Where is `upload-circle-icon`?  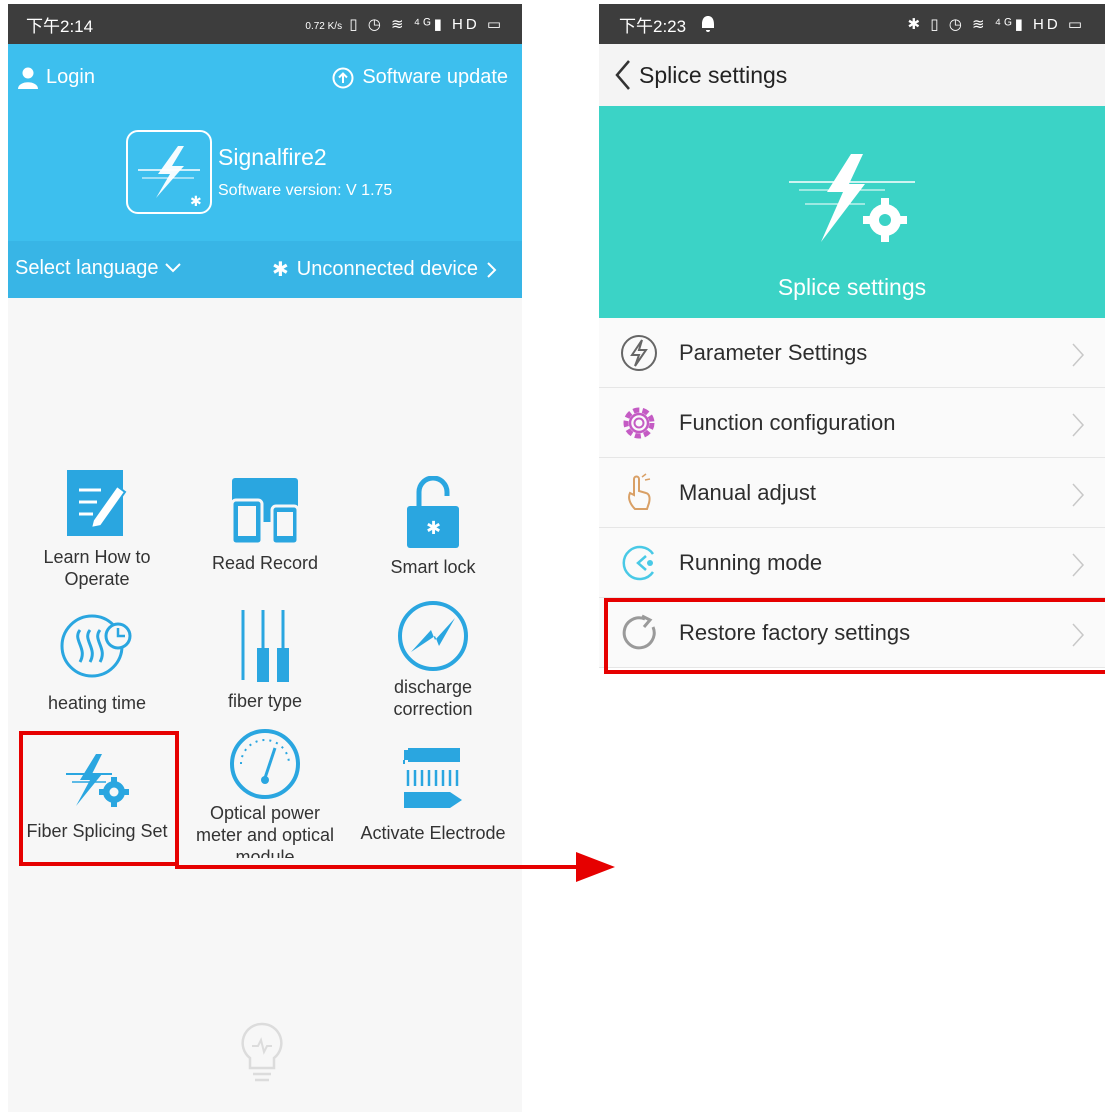
upload-circle-icon is located at coordinates (343, 77).